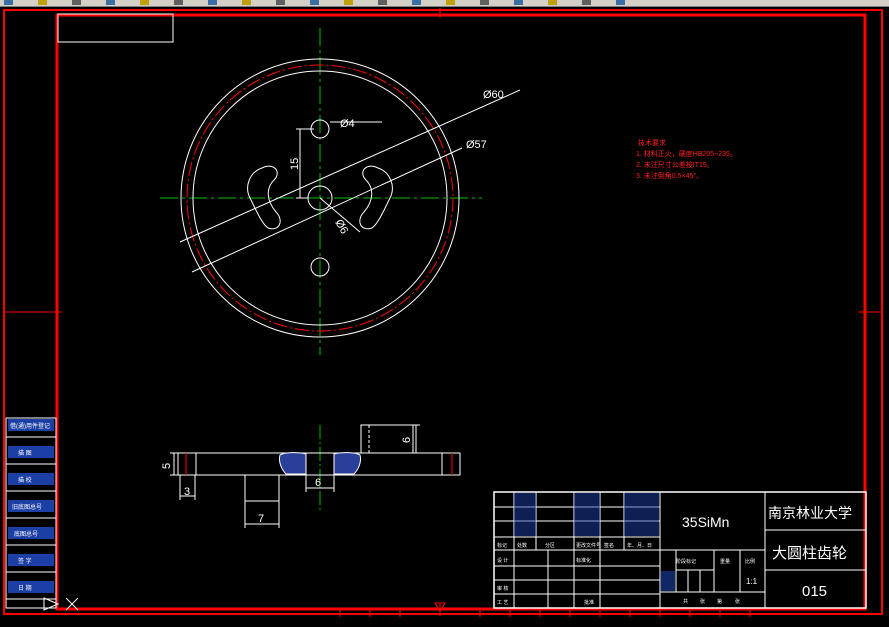  What do you see at coordinates (588, 545) in the screenshot?
I see `header-change-doc: 更改文件号` at bounding box center [588, 545].